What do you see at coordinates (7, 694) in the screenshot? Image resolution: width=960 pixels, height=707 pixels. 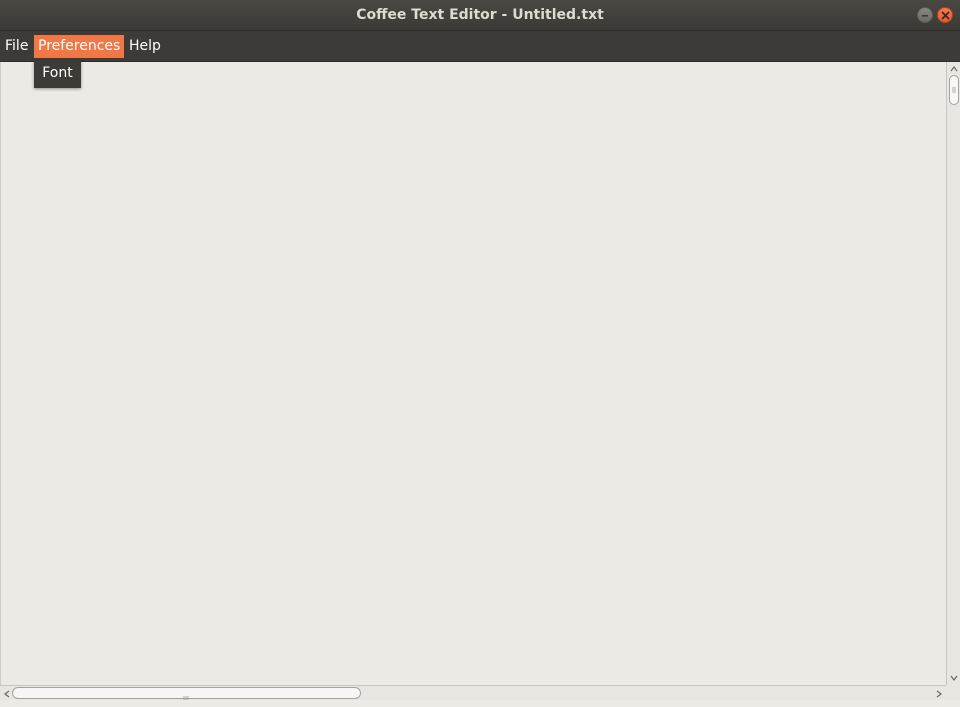 I see `scroll-left-arrow-icon` at bounding box center [7, 694].